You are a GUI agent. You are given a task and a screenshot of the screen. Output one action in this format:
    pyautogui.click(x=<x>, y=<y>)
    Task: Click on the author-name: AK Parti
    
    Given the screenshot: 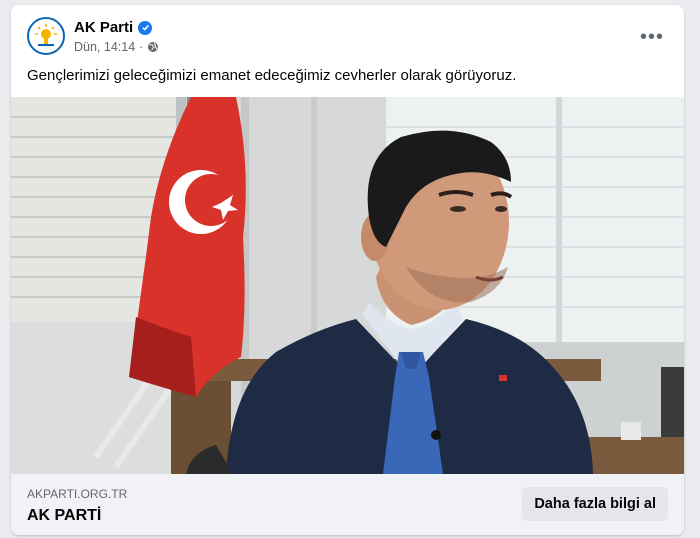 What is the action you would take?
    pyautogui.click(x=103, y=27)
    